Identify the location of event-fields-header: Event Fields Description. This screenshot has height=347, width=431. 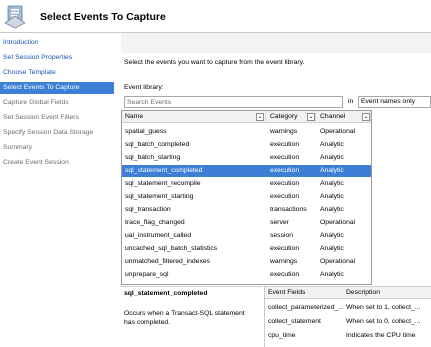
(348, 293).